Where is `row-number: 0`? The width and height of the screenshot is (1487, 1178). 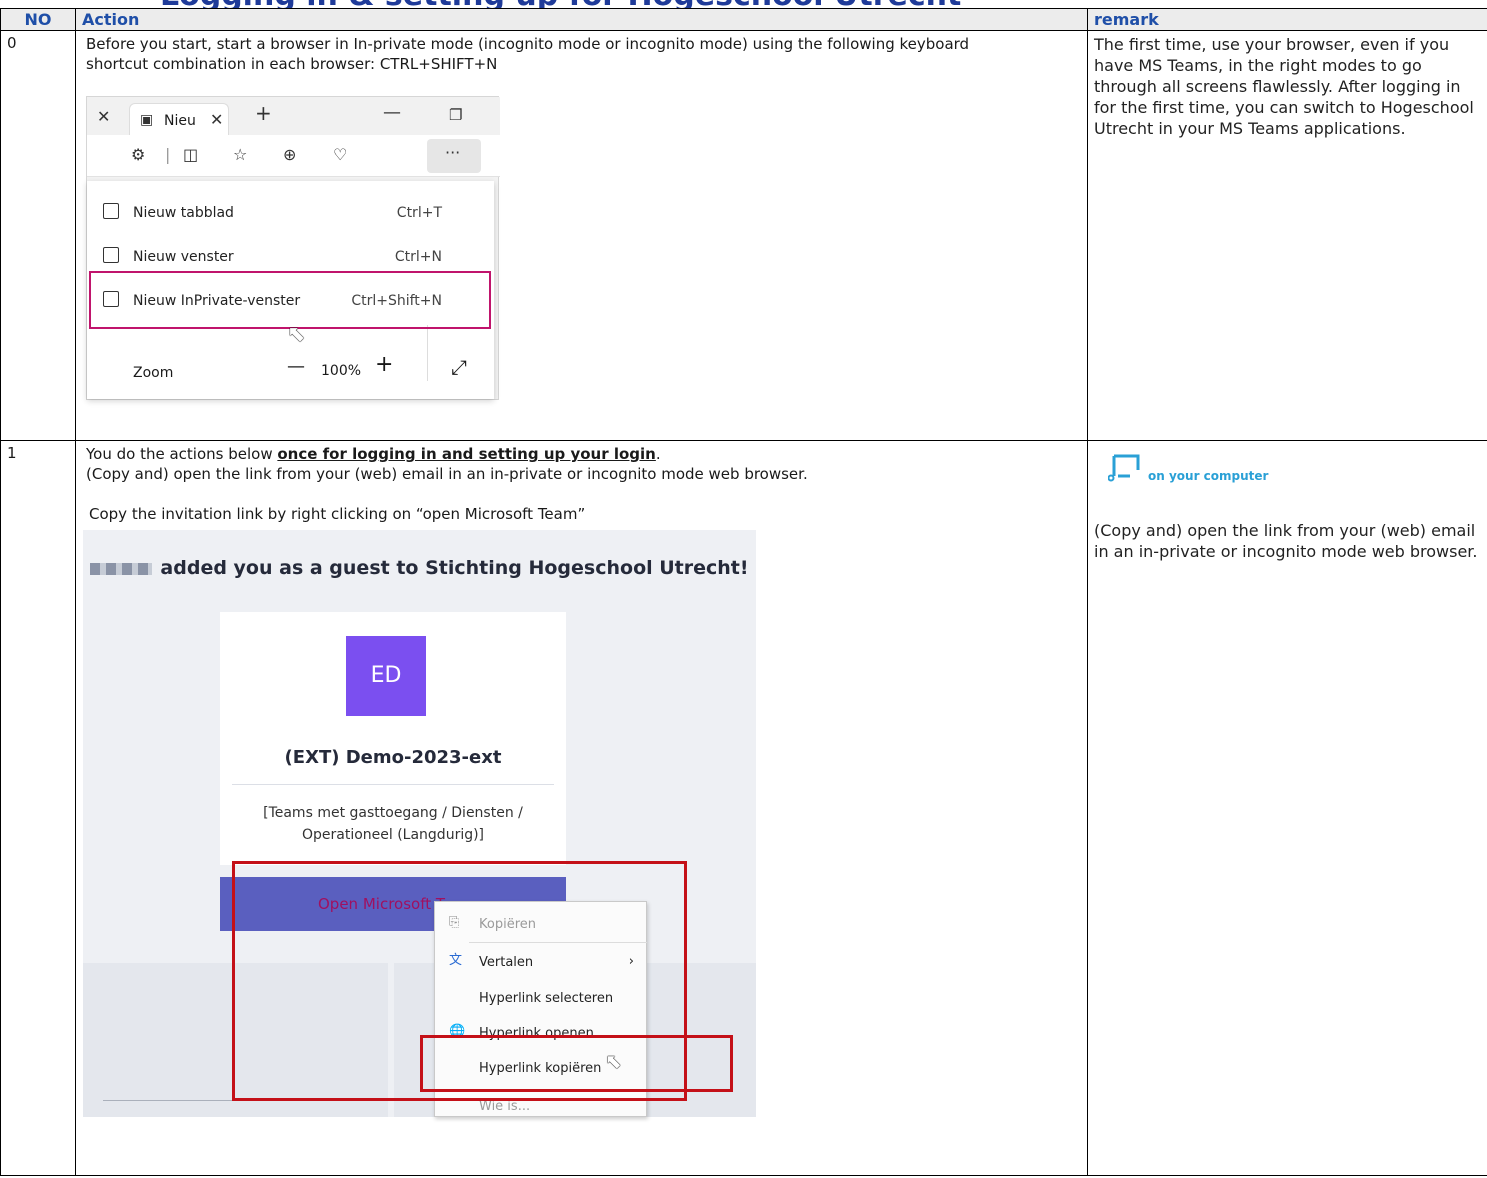 row-number: 0 is located at coordinates (38, 235).